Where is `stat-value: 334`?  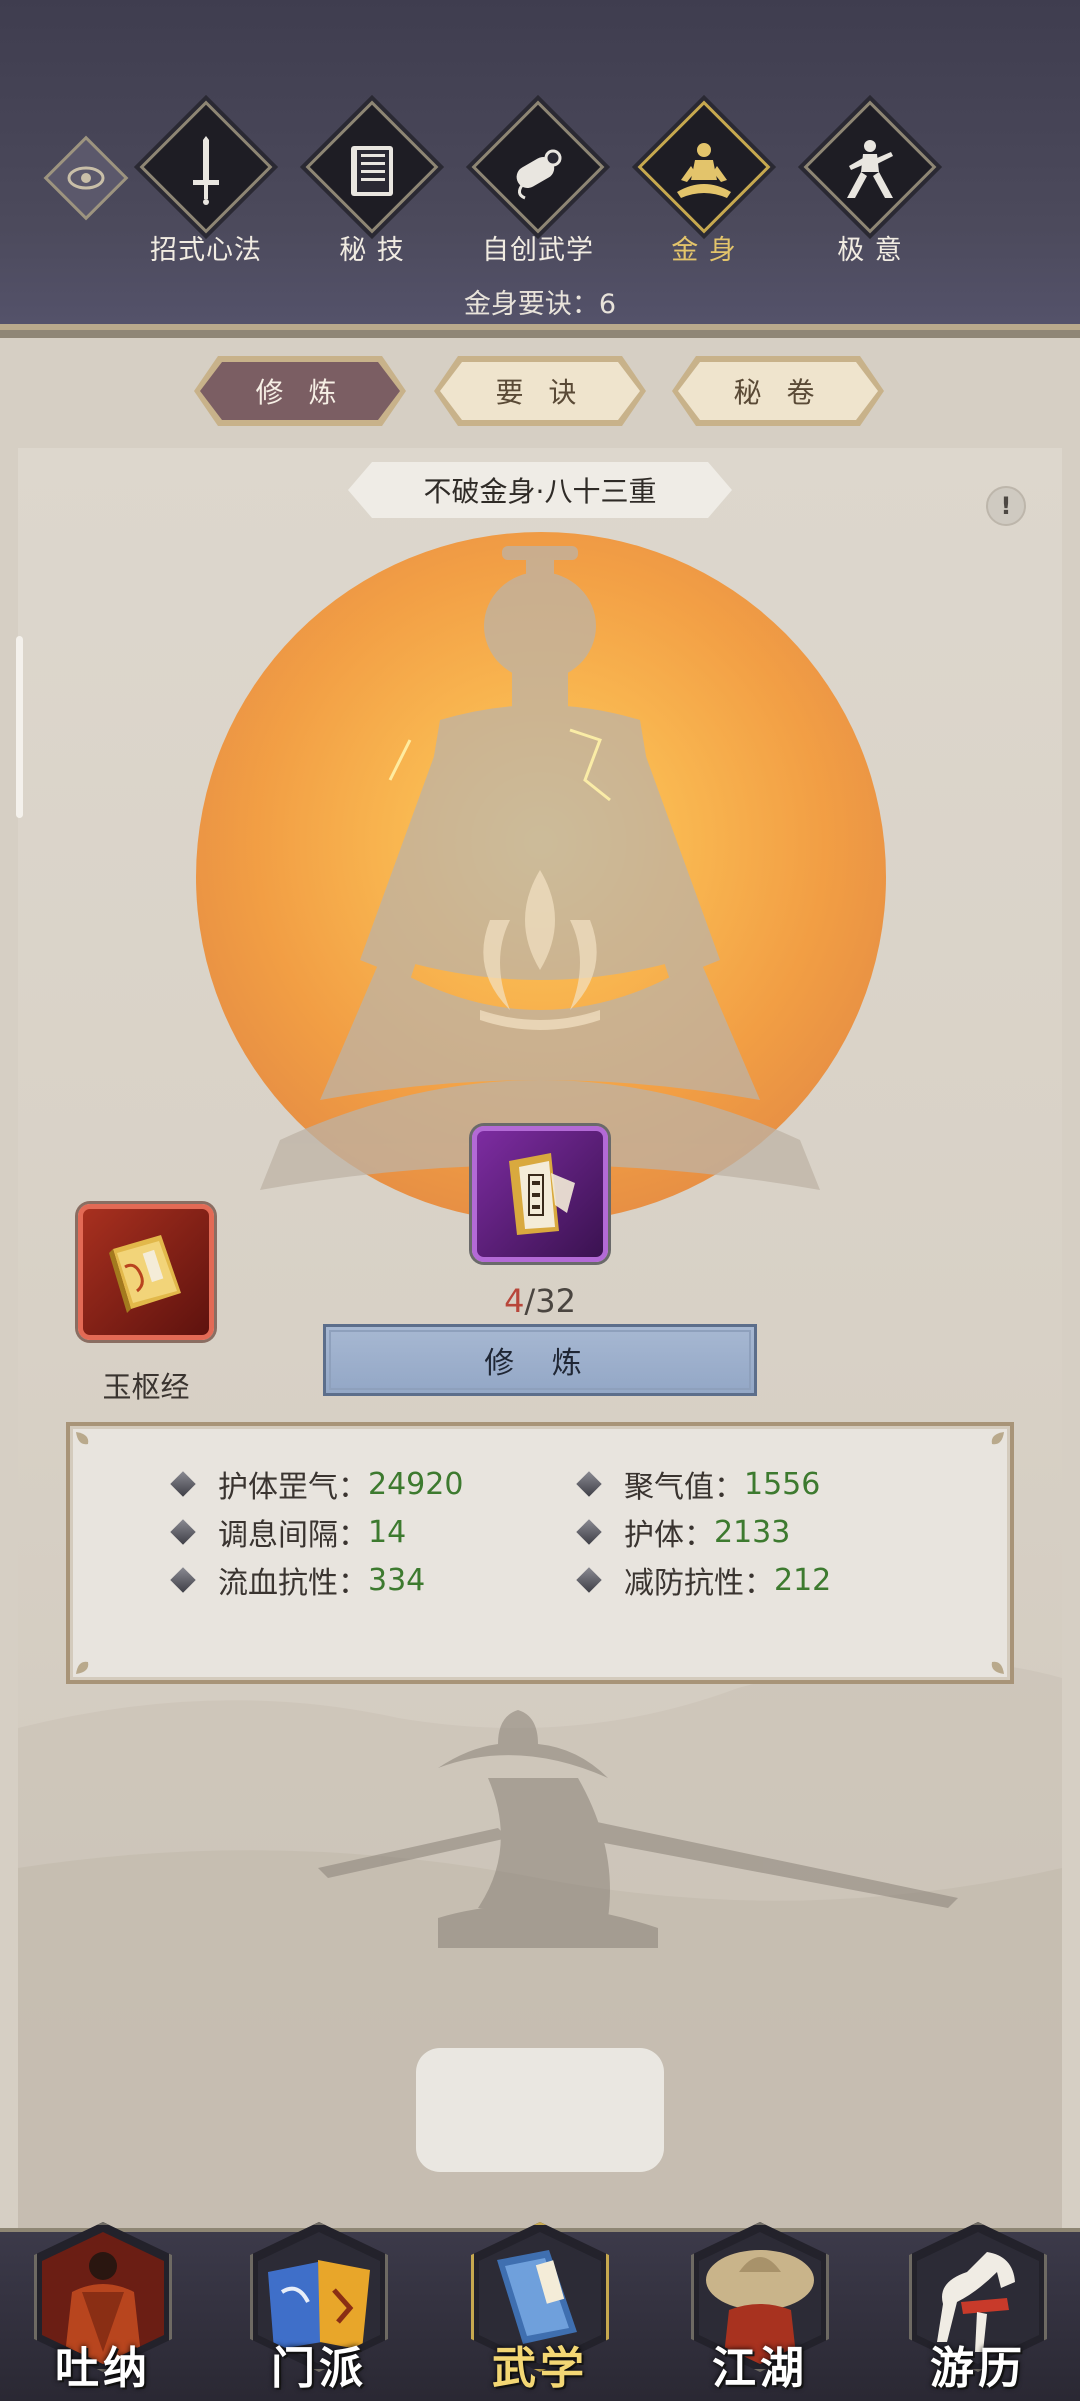
stat-value: 334 is located at coordinates (397, 1580).